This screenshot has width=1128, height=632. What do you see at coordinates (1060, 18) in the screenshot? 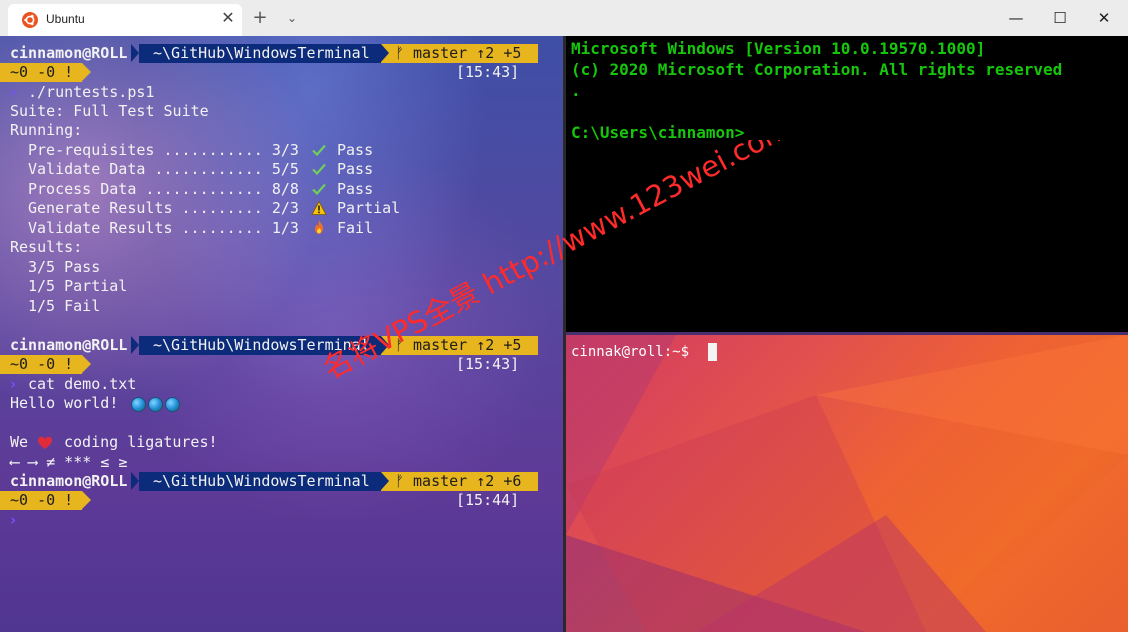
I see `maximize-button: ☐` at bounding box center [1060, 18].